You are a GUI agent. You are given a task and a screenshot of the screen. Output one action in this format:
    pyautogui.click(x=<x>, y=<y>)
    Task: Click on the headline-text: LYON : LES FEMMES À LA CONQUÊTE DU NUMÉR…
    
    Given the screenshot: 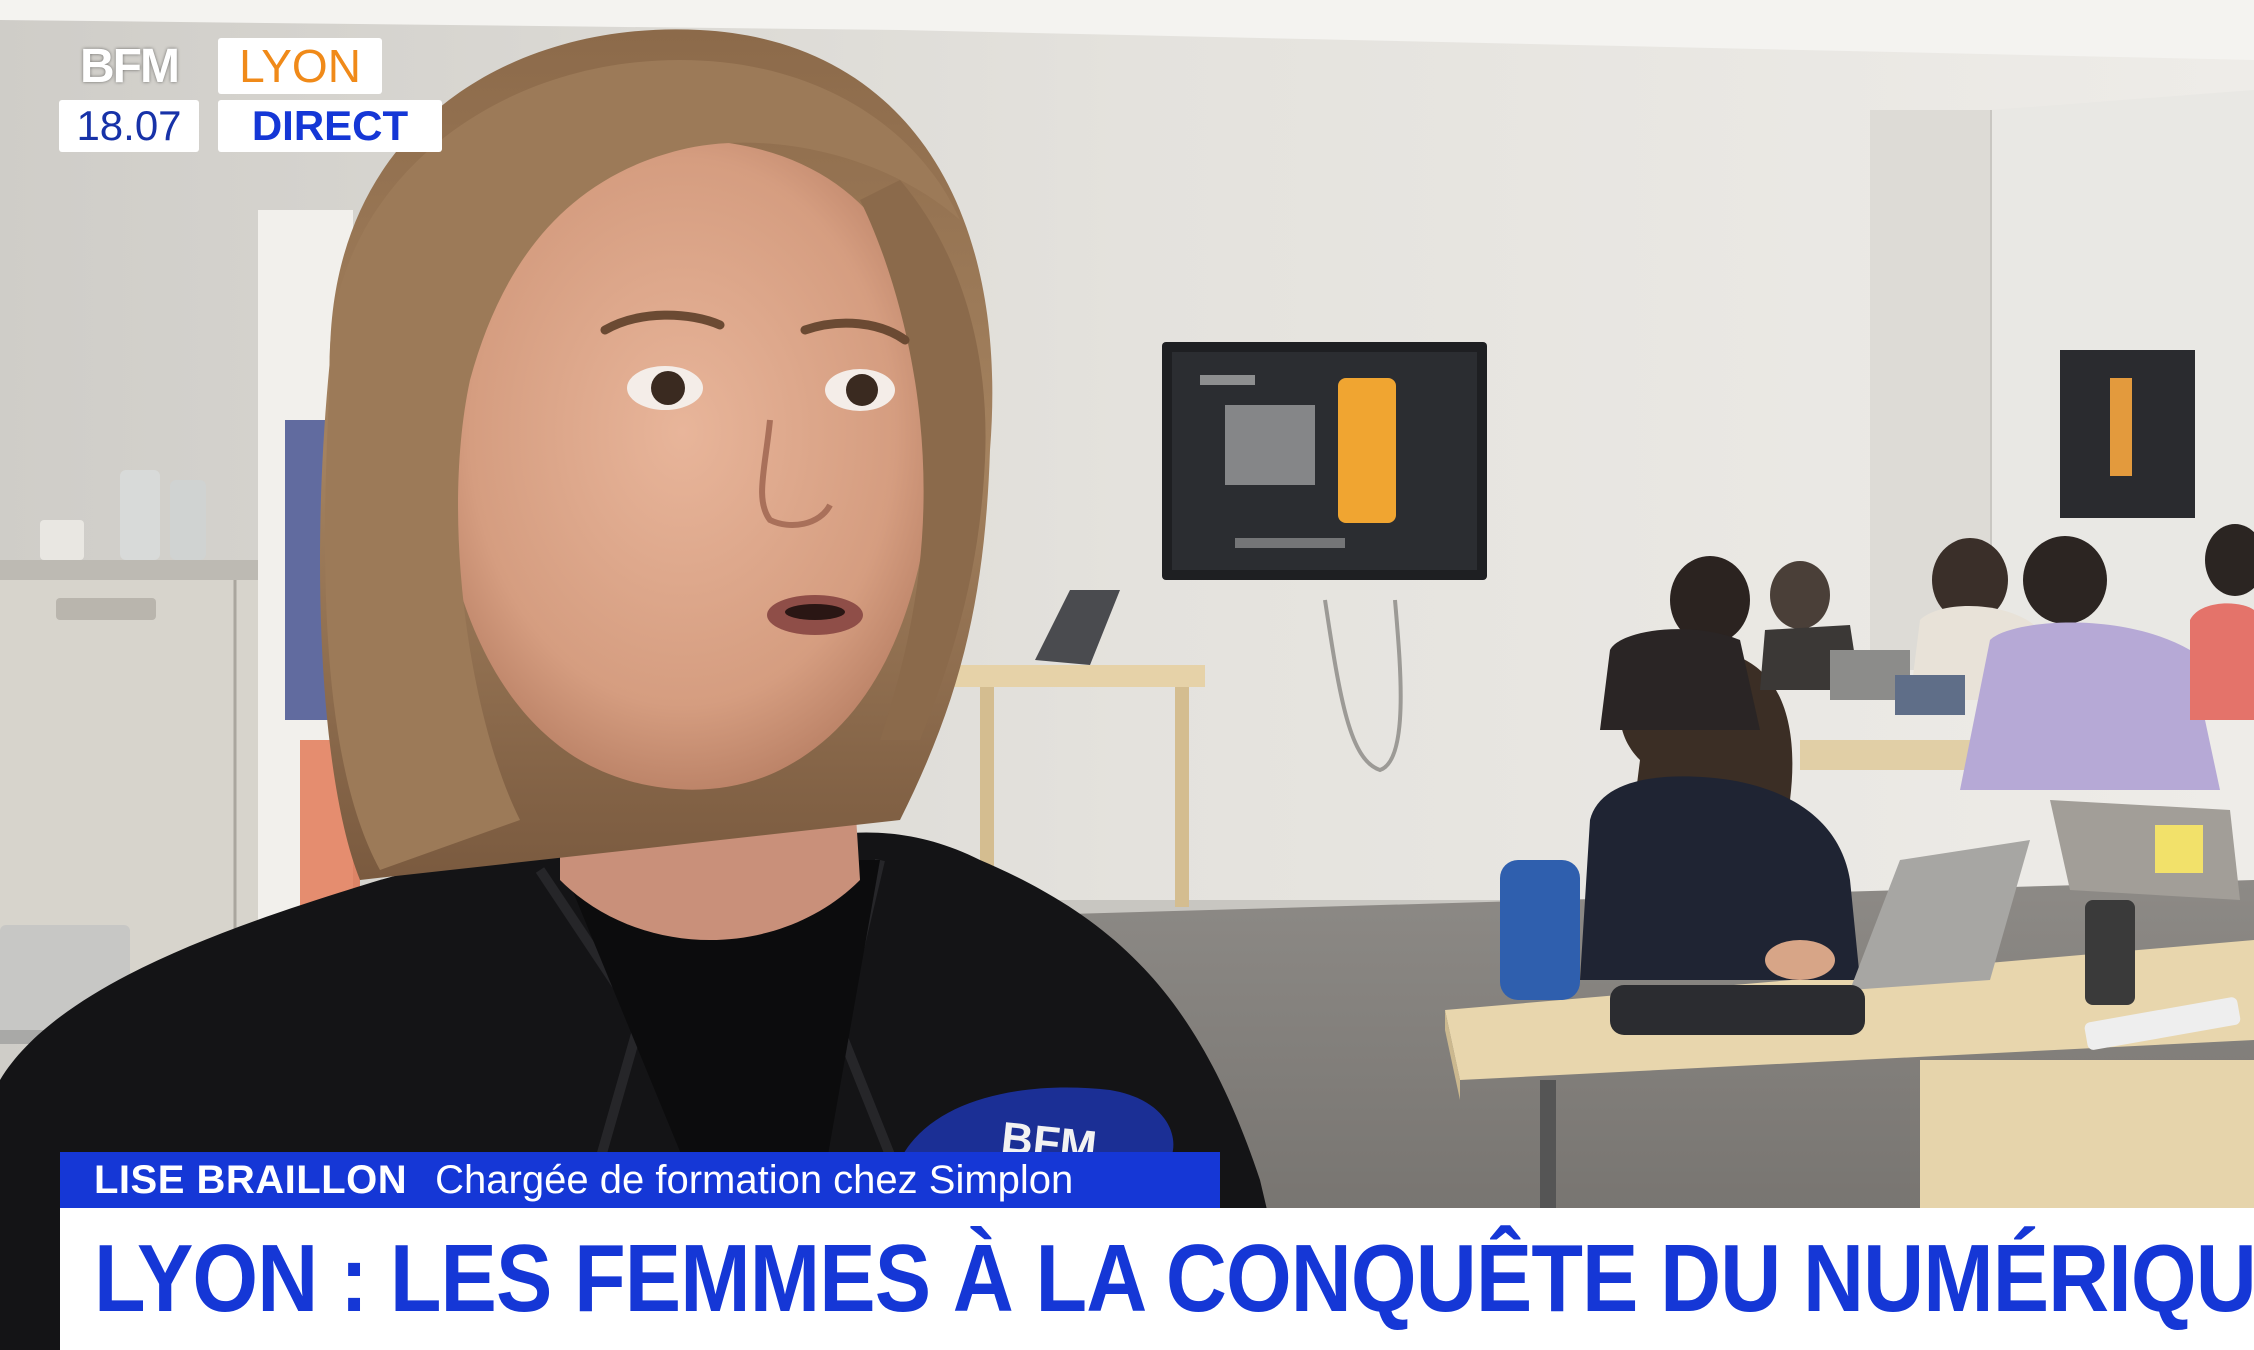 What is the action you would take?
    pyautogui.click(x=1174, y=1278)
    